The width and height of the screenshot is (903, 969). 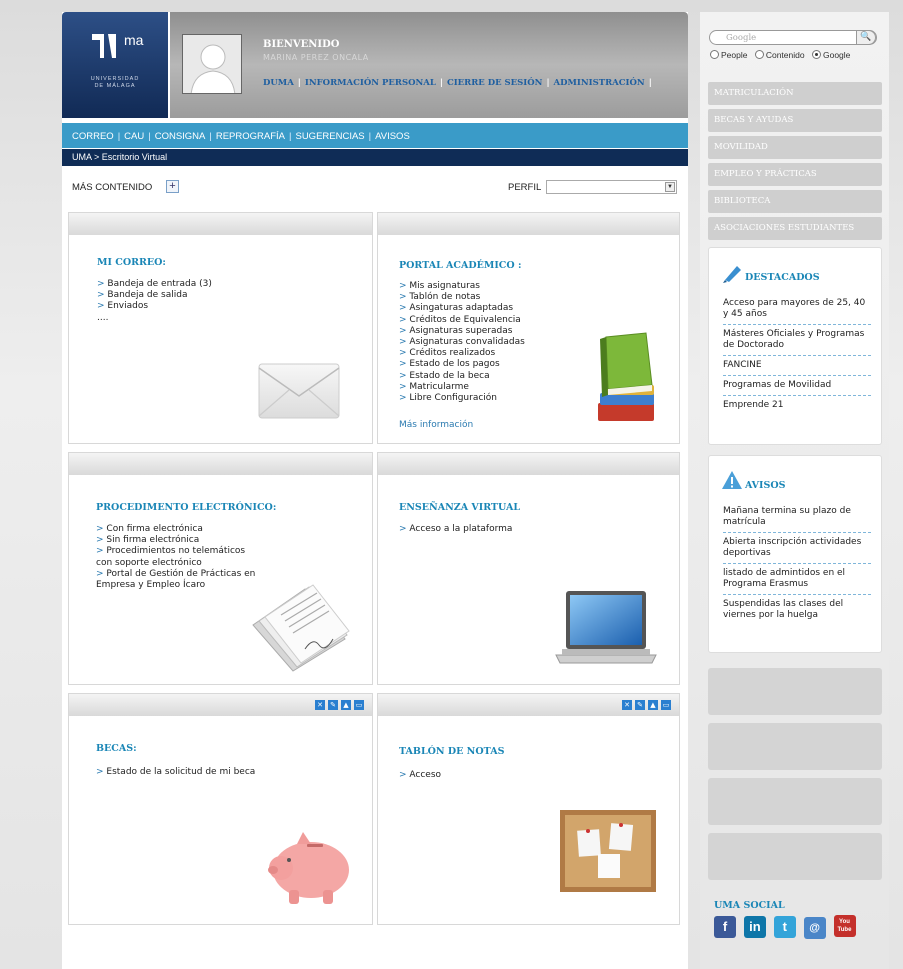 I want to click on avisos-title: AVISOS, so click(x=765, y=485).